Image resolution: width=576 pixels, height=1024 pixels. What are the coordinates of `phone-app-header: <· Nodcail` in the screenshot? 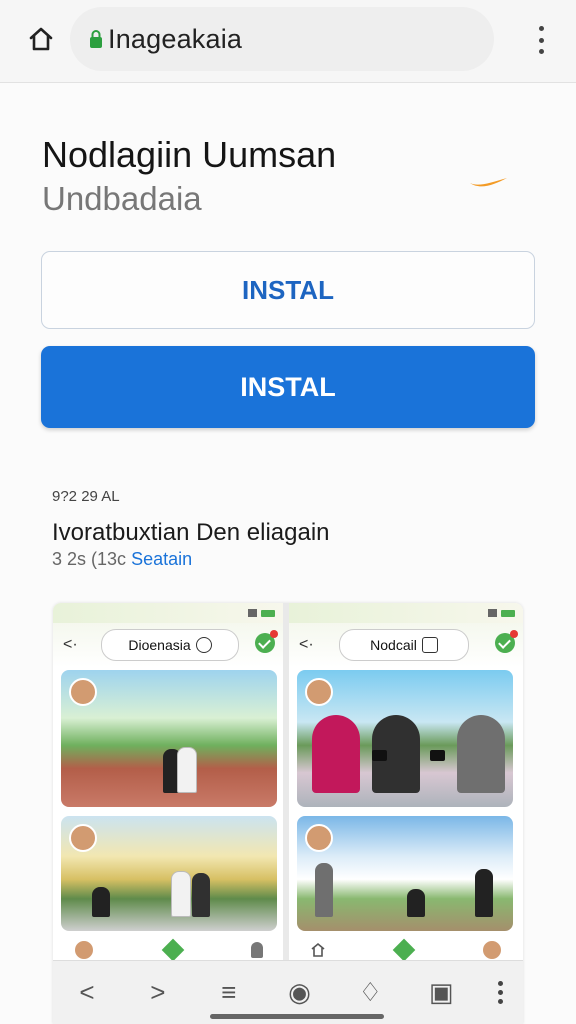 It's located at (406, 645).